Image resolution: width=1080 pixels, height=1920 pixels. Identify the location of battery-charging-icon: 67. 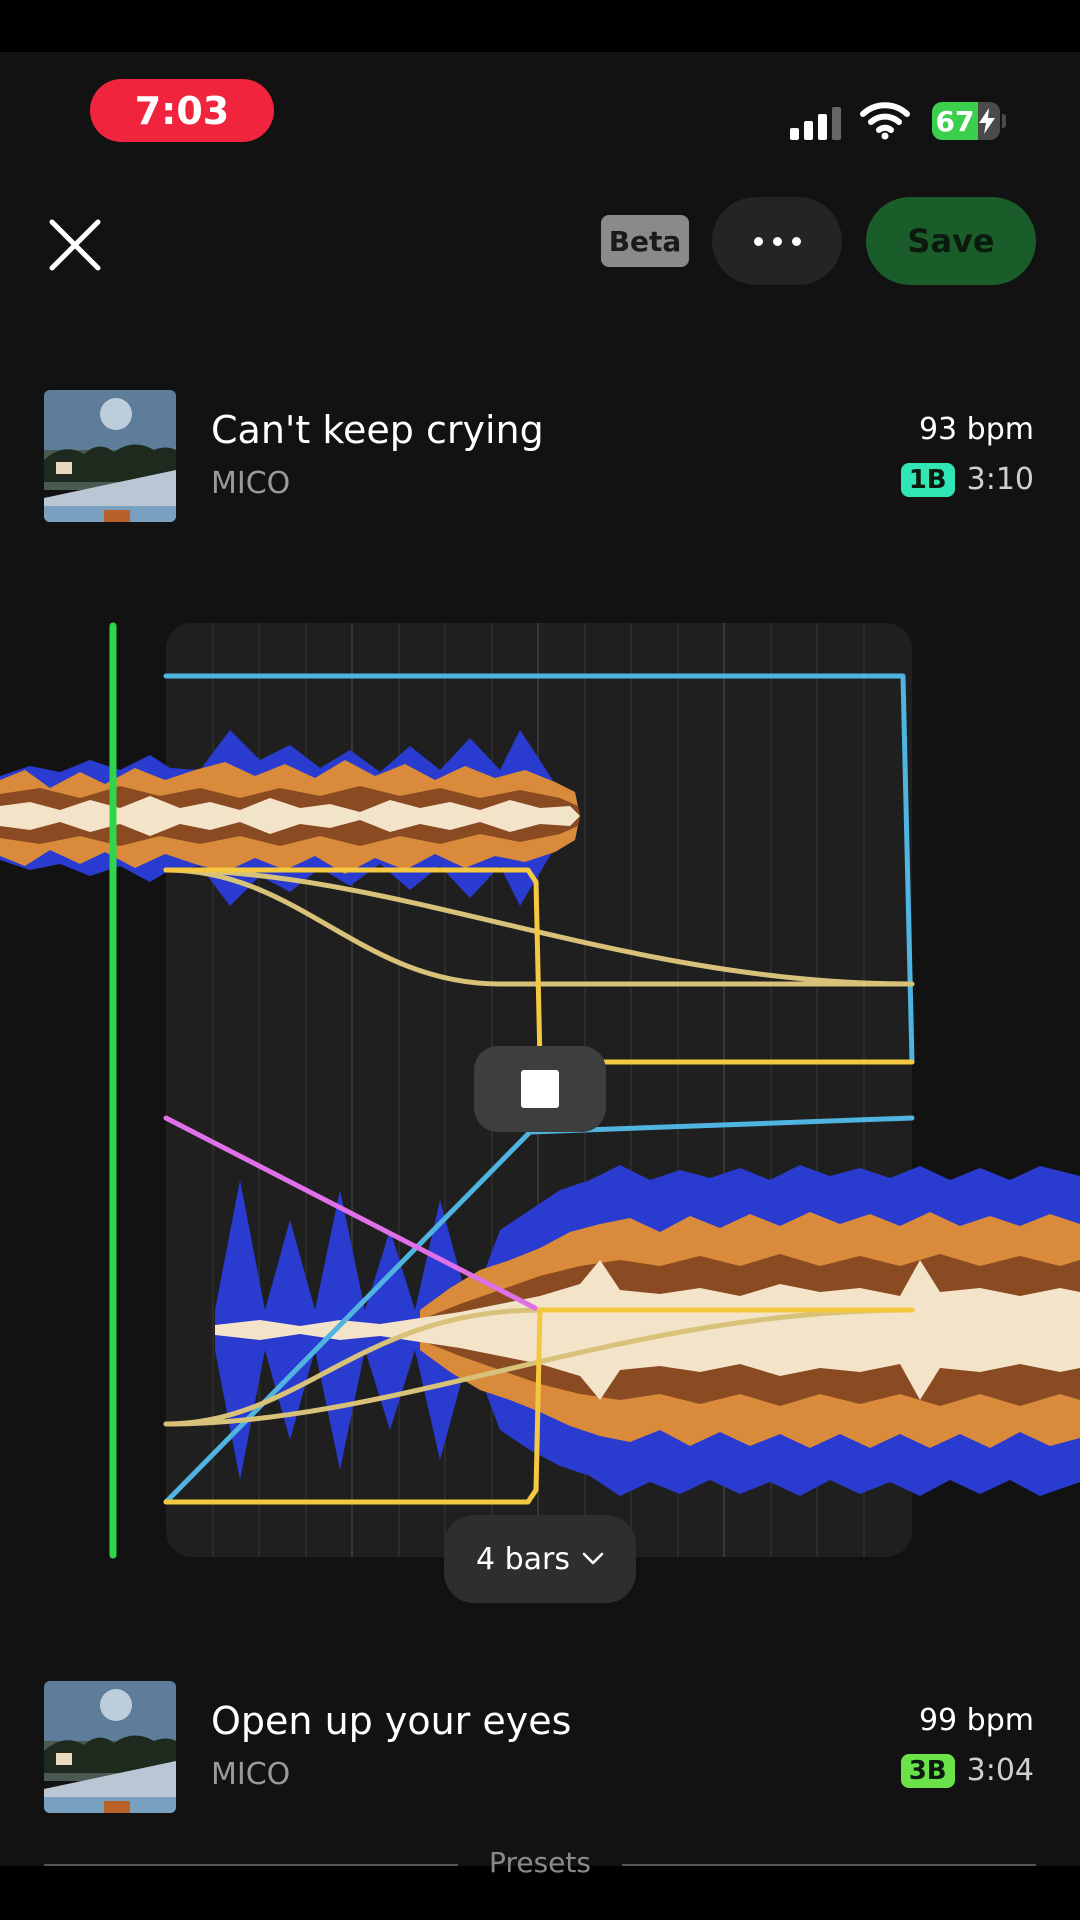
(966, 121).